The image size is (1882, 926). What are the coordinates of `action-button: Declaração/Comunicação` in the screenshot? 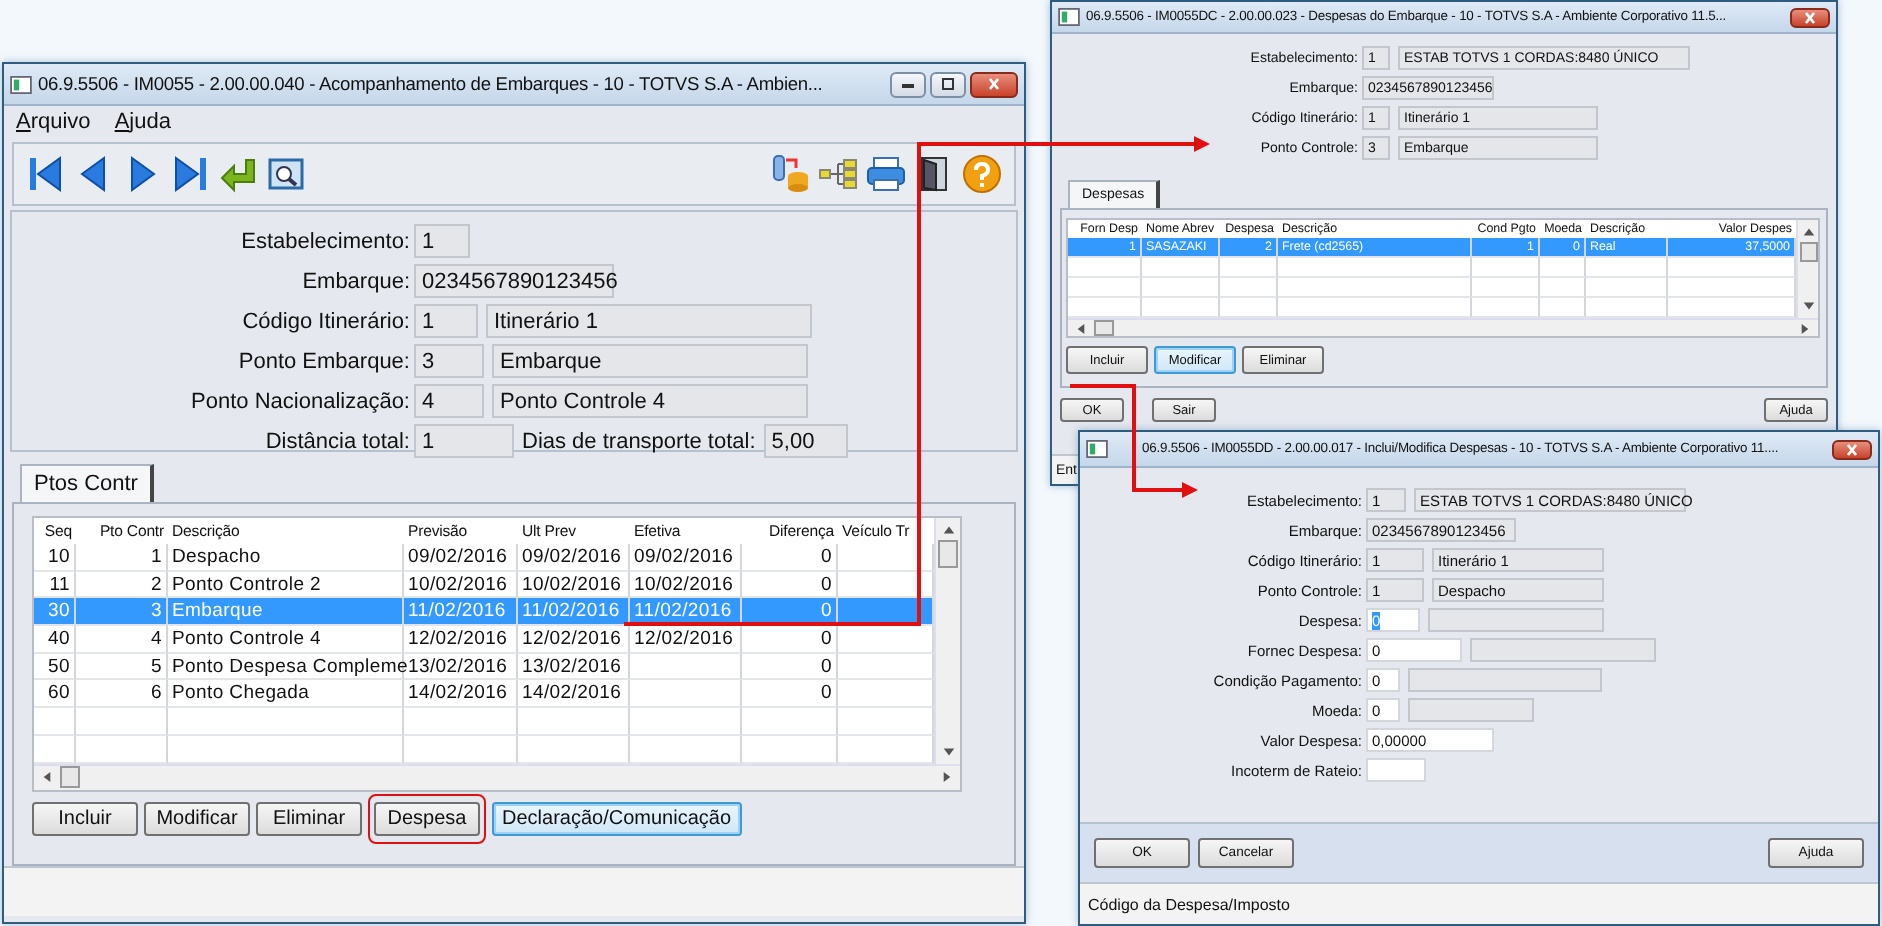 It's located at (617, 818).